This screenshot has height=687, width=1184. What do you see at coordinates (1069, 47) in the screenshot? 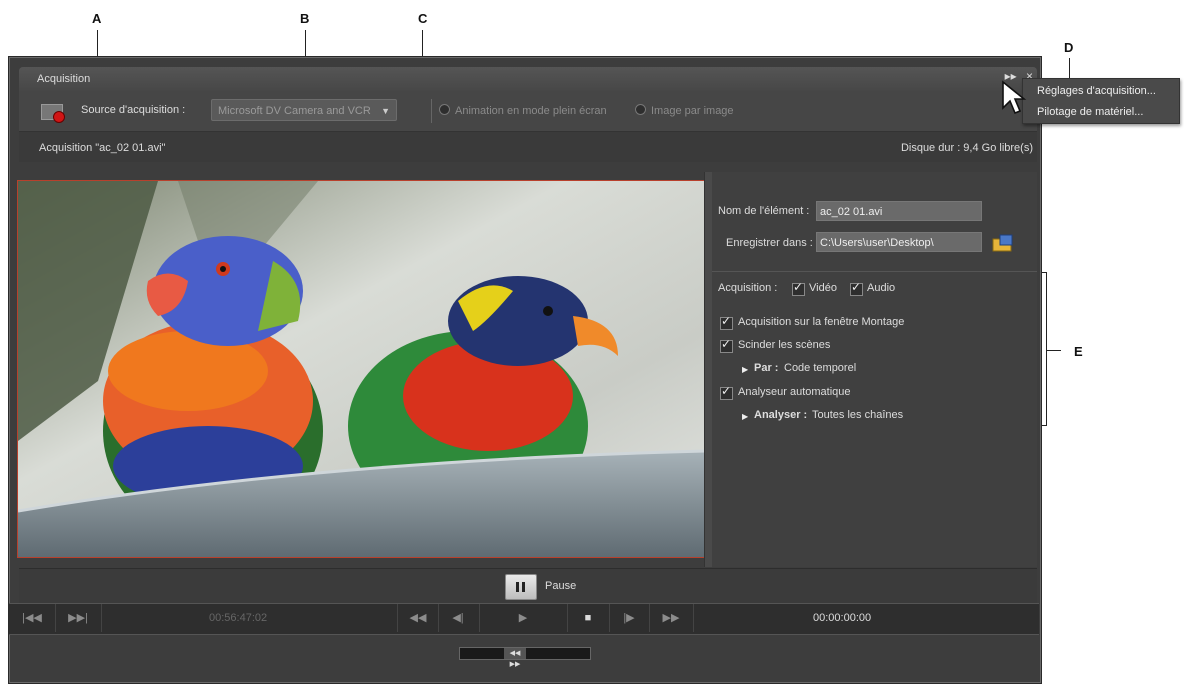
I see `callout-d: D` at bounding box center [1069, 47].